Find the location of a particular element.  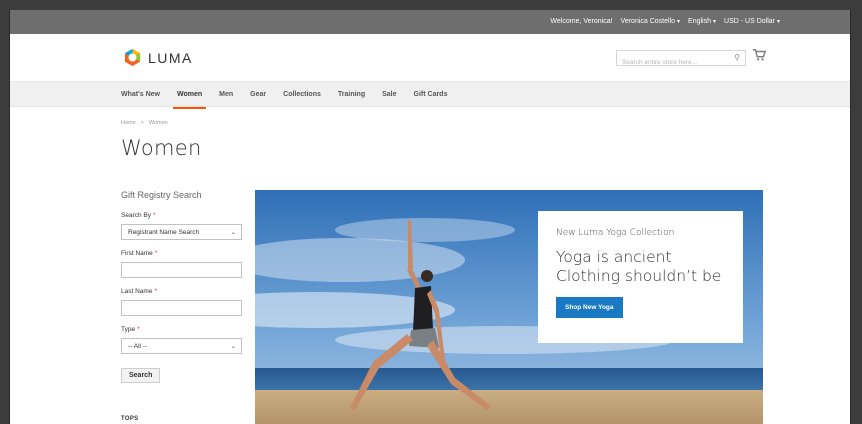

breadcrumb: Home > Women is located at coordinates (144, 123).